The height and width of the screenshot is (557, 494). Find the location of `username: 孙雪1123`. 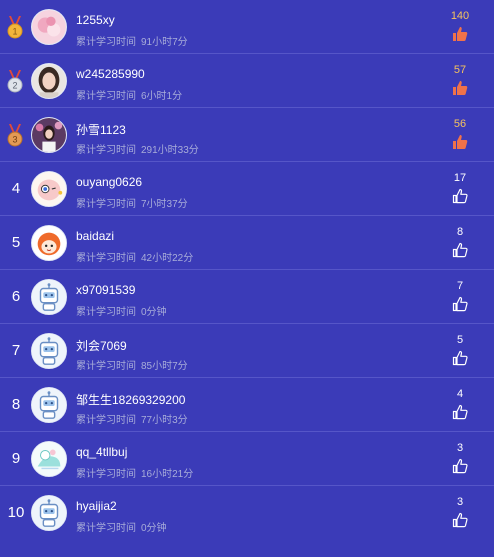

username: 孙雪1123 is located at coordinates (101, 129).